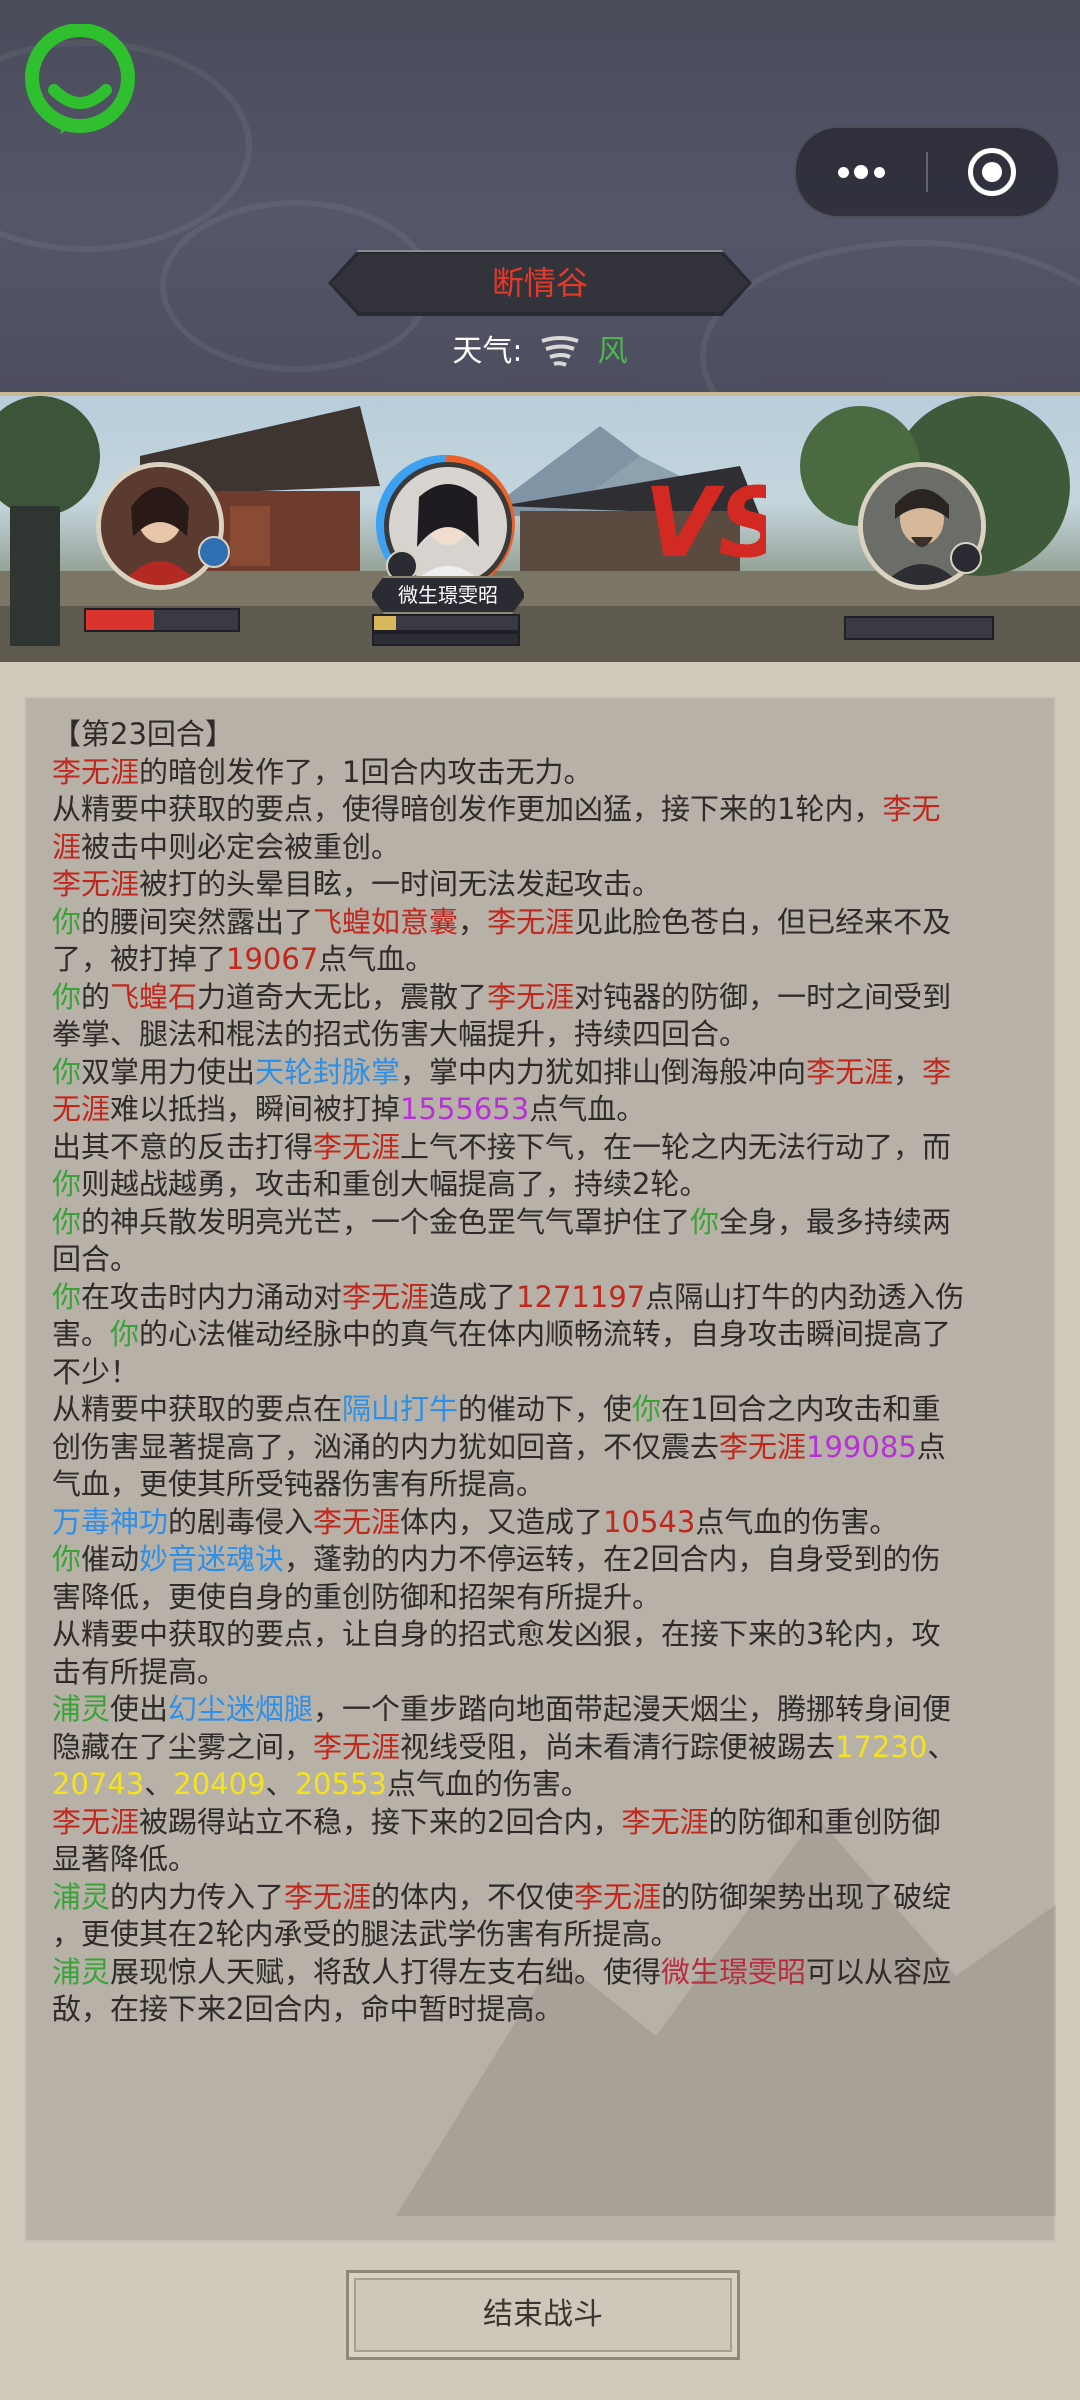  Describe the element at coordinates (212, 1559) in the screenshot. I see `highlight-text: 妙音迷魂诀` at that location.